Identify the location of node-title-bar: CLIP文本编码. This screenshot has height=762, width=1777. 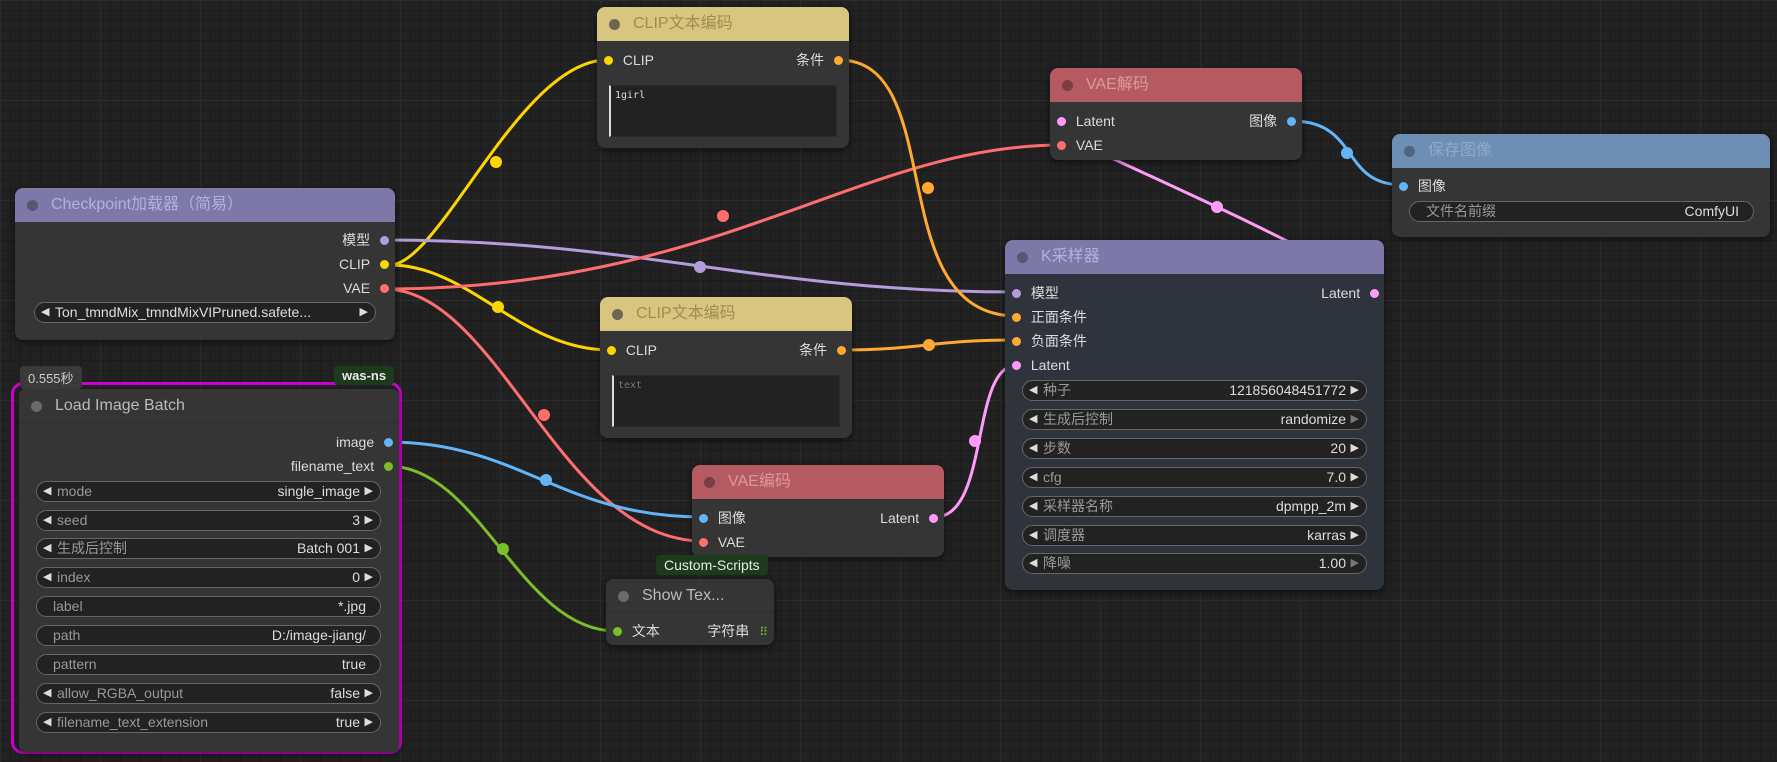
(723, 24).